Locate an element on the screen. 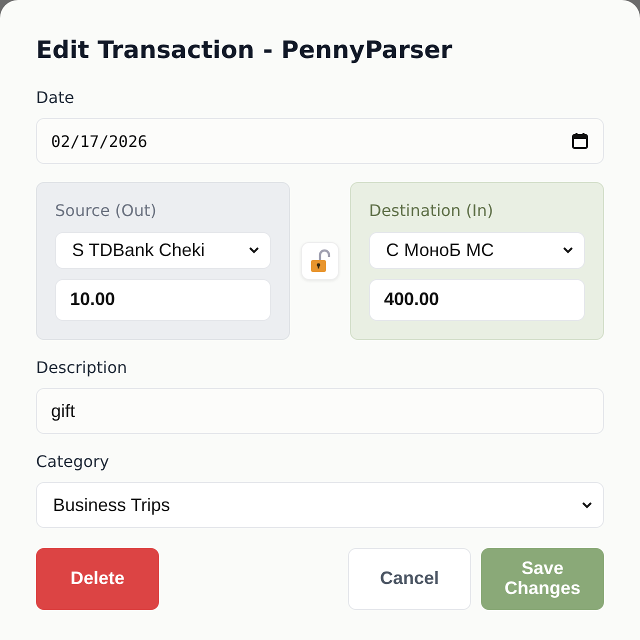 This screenshot has height=640, width=640. account-select: S TDBank Cheki is located at coordinates (163, 250).